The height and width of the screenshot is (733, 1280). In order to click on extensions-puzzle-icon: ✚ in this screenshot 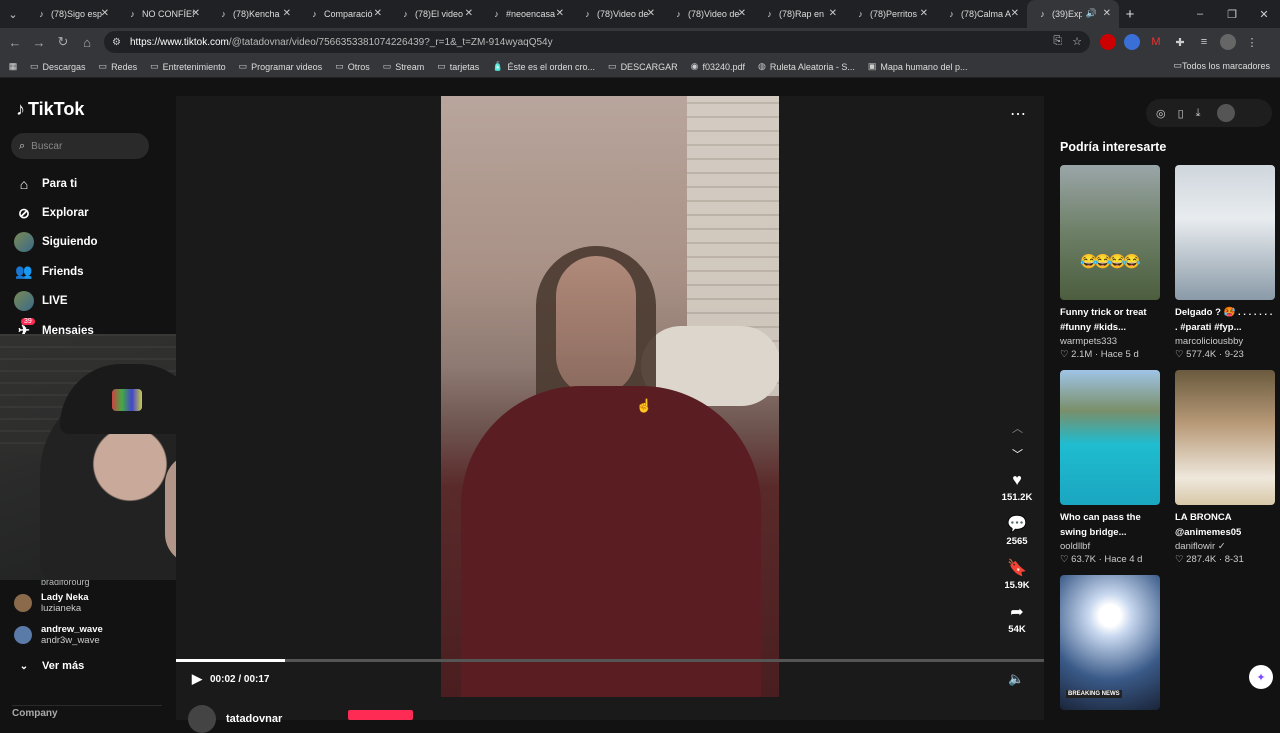, I will do `click(1180, 42)`.